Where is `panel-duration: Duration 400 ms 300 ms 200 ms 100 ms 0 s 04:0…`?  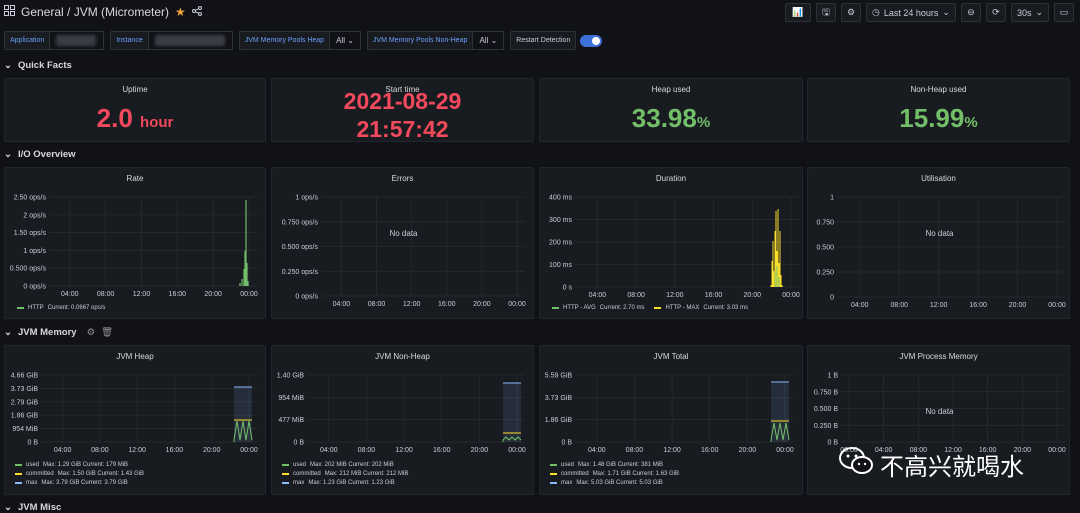
panel-duration: Duration 400 ms 300 ms 200 ms 100 ms 0 s 04:0… is located at coordinates (671, 243).